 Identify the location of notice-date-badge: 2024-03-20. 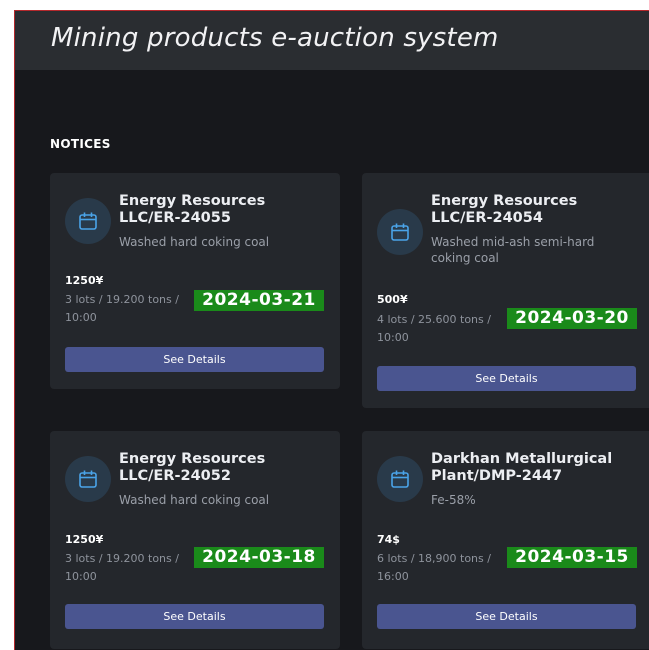
(572, 318).